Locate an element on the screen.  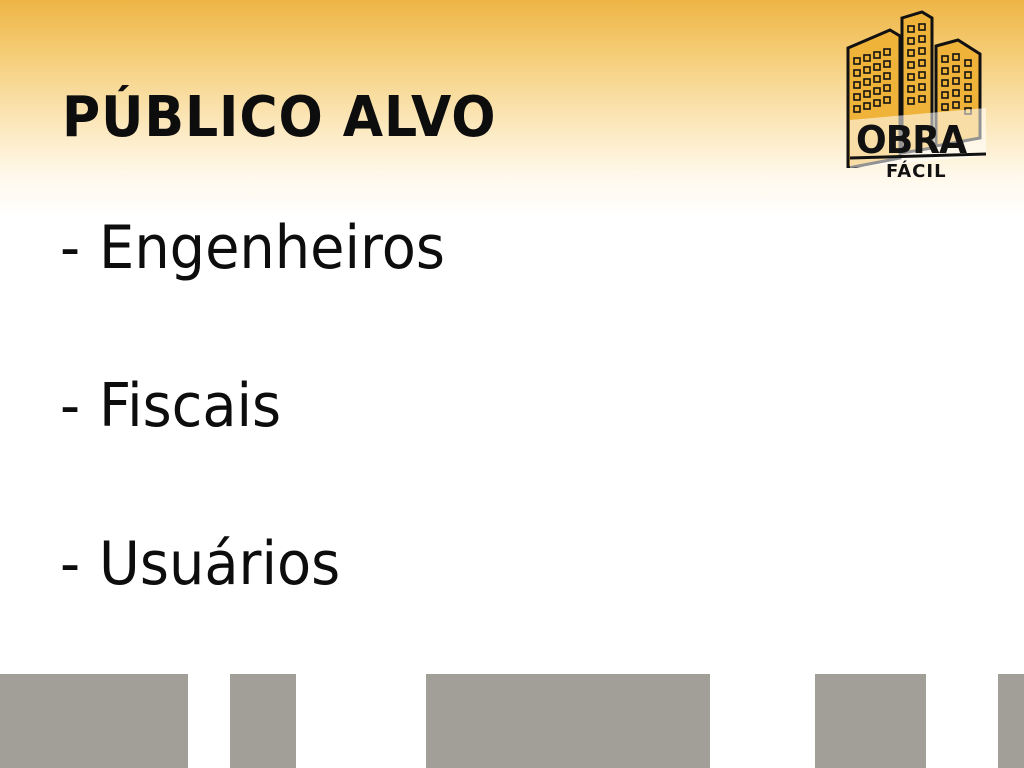
obra-facil-logo: OBRA FÁCIL is located at coordinates (915, 98).